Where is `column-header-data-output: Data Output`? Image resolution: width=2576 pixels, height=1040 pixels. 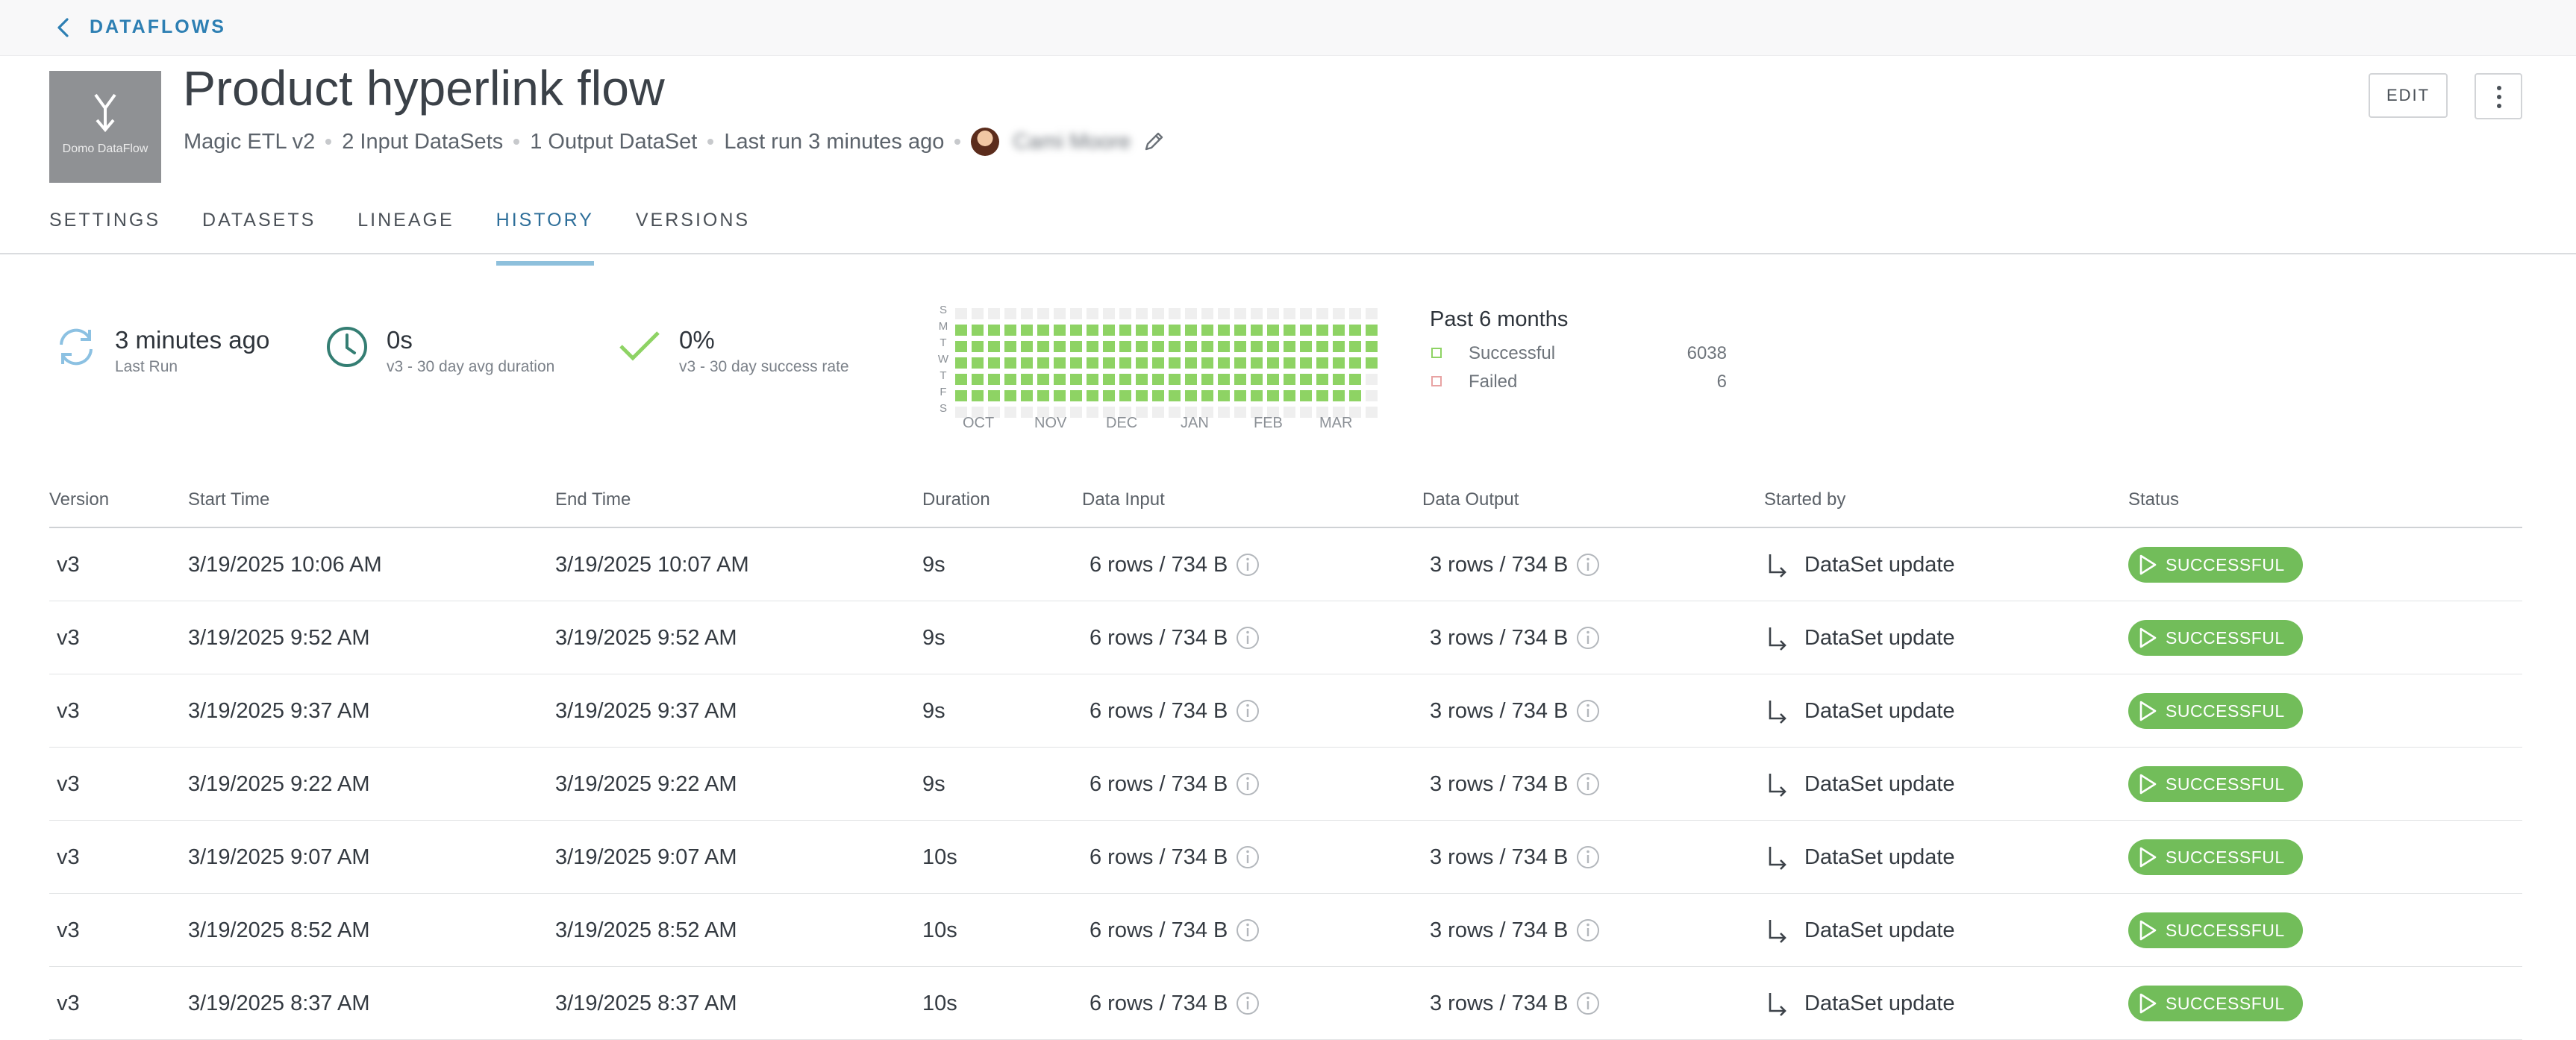 column-header-data-output: Data Output is located at coordinates (1470, 499).